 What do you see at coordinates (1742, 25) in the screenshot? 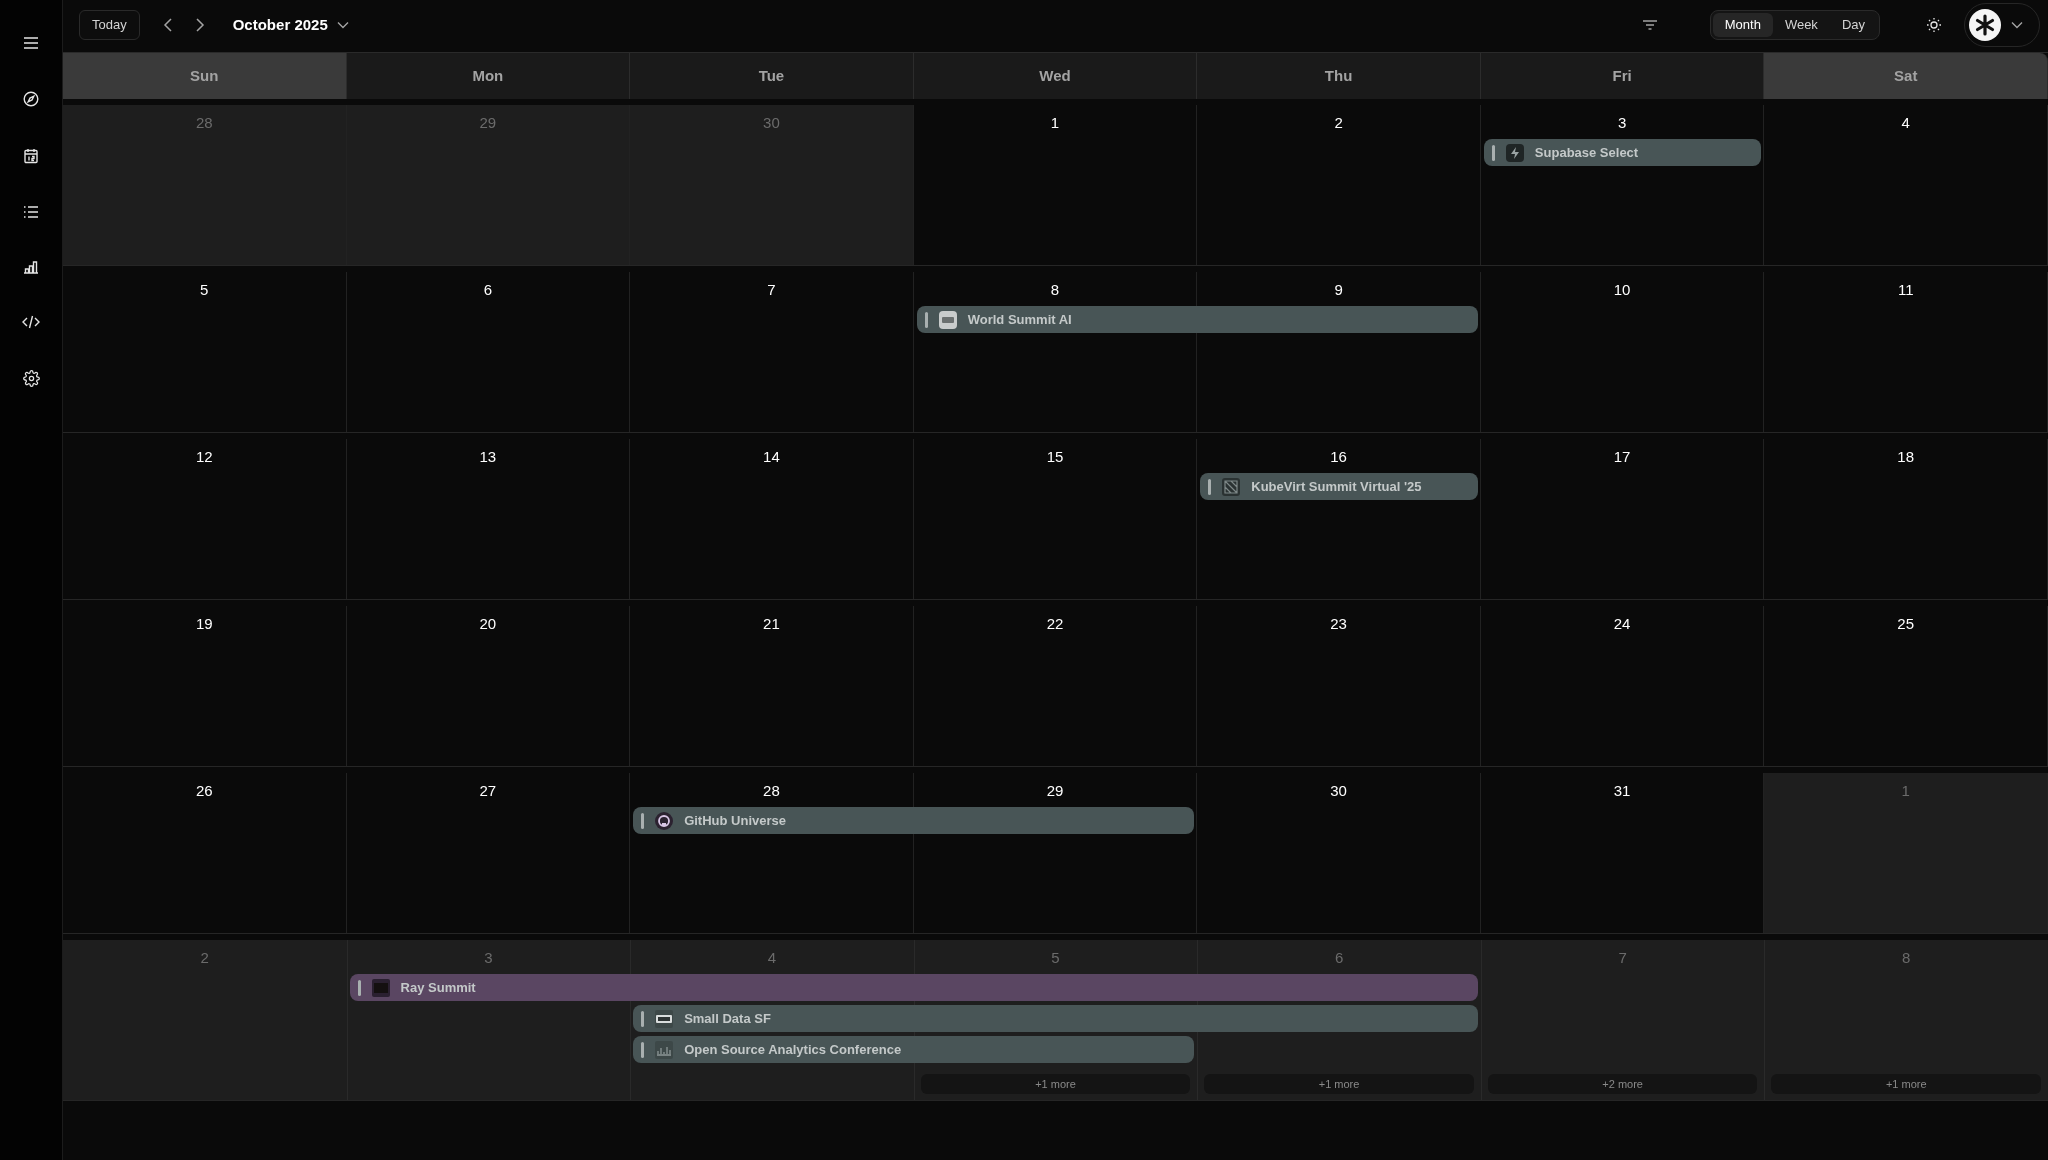
I see `view-tab: Month` at bounding box center [1742, 25].